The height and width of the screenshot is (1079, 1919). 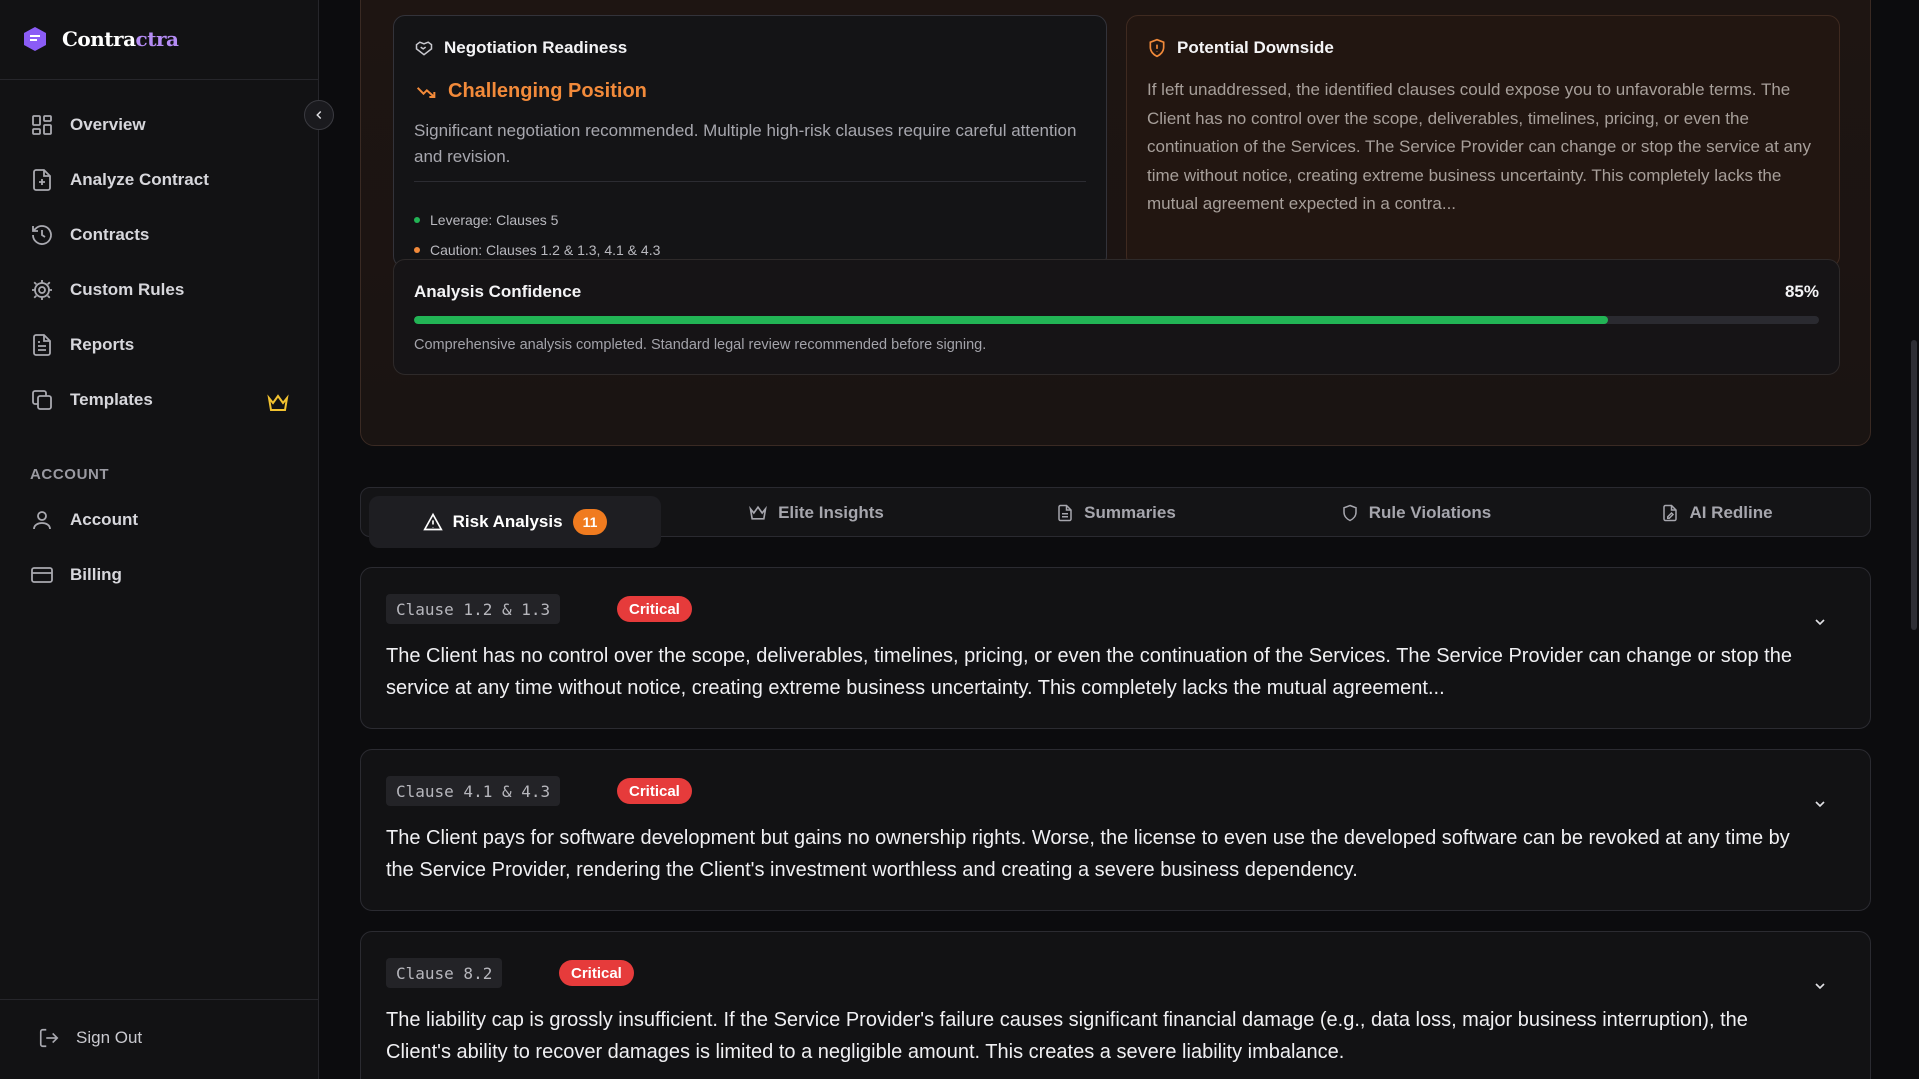 I want to click on orange-dot-icon, so click(x=417, y=250).